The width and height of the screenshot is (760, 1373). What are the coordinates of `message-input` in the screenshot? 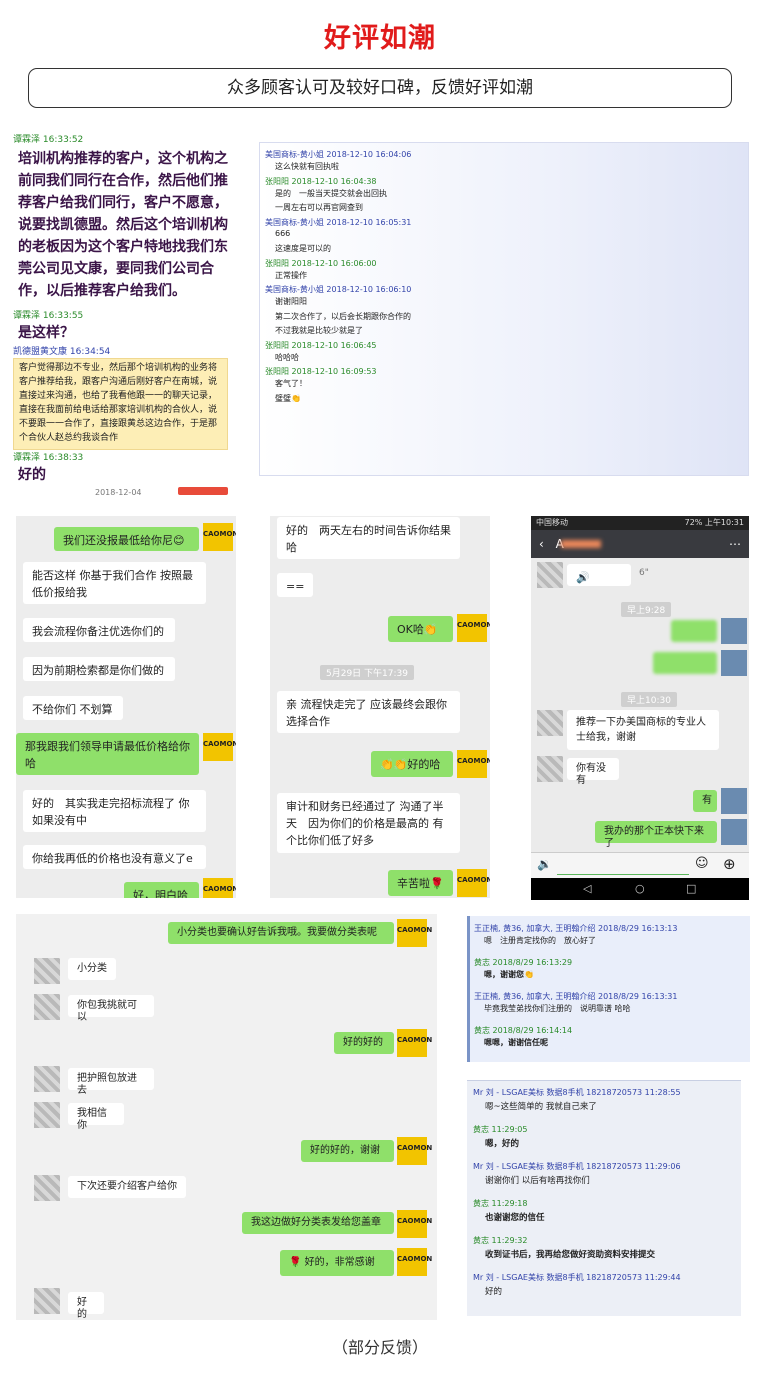 It's located at (623, 866).